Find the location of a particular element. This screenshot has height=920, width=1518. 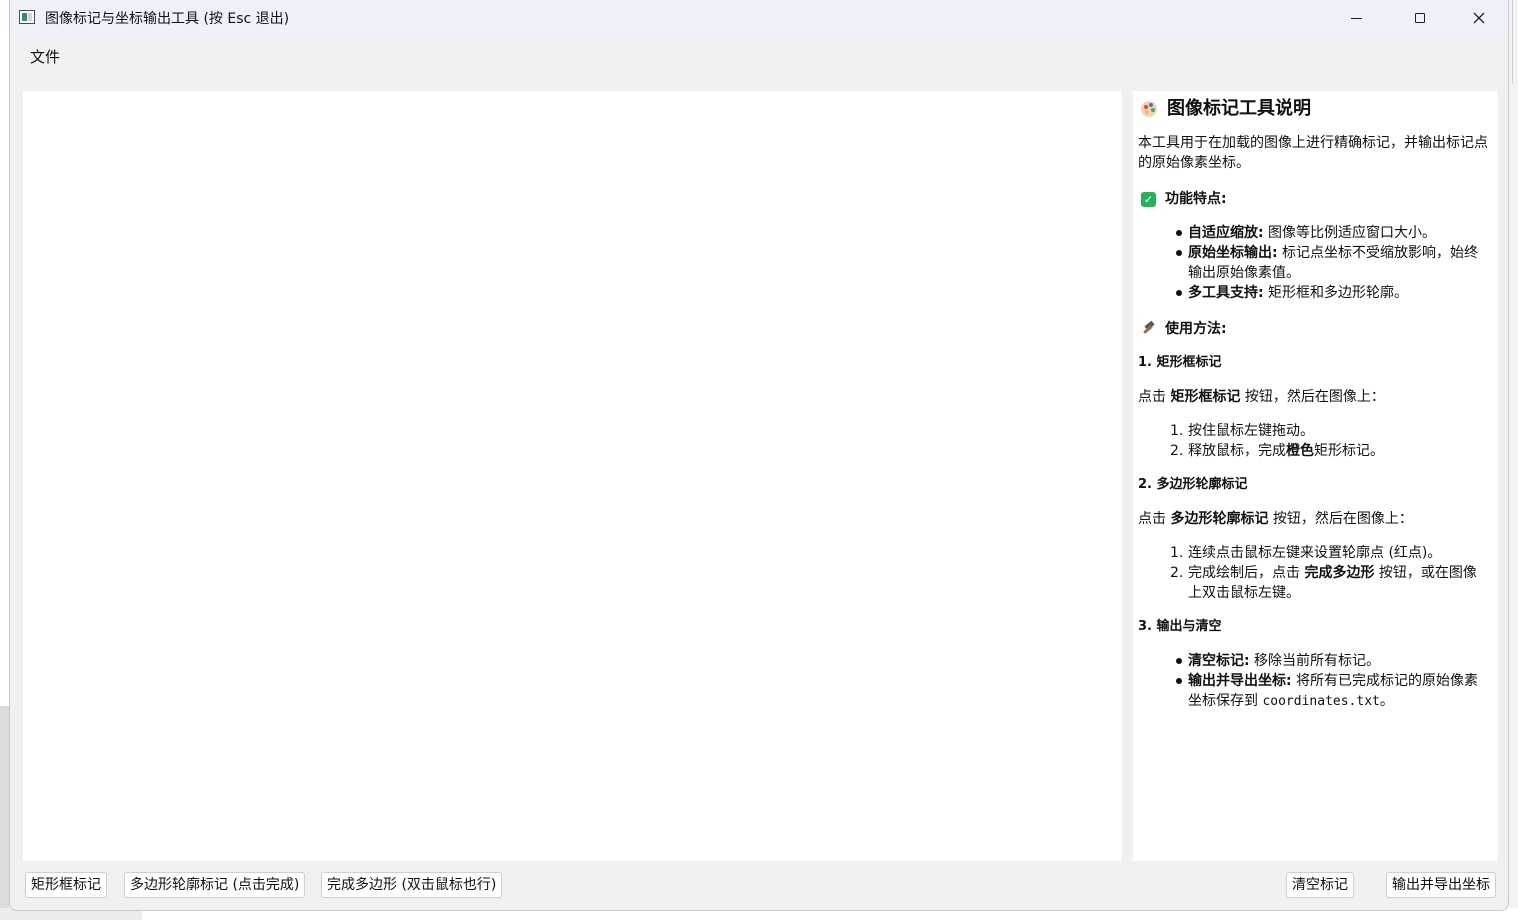

minimize-icon is located at coordinates (1356, 18).